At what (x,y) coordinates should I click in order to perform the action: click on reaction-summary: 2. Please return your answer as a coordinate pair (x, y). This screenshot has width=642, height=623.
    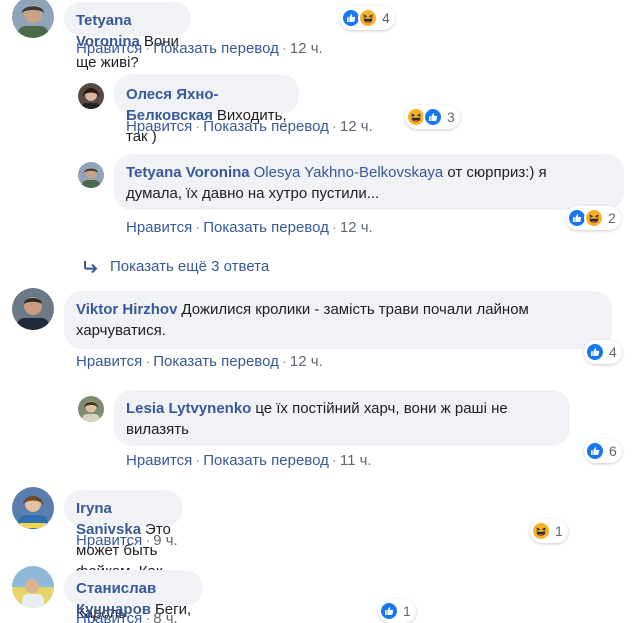
    Looking at the image, I should click on (593, 218).